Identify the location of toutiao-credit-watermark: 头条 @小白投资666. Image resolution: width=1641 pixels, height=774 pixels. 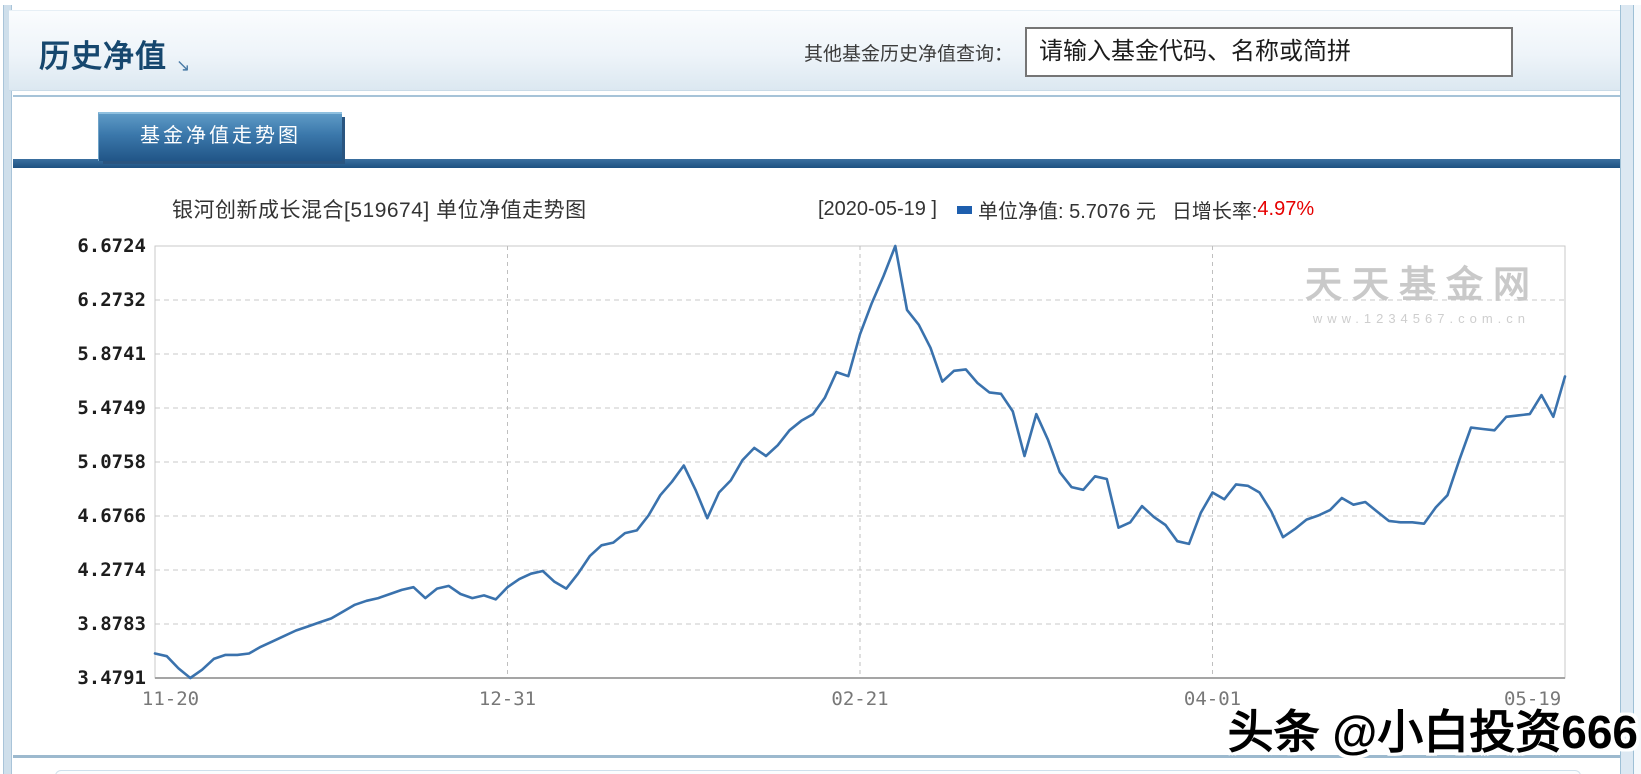
(1432, 732).